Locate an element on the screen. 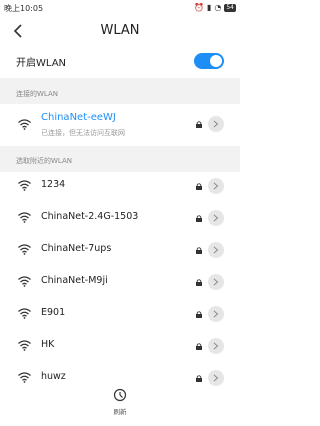  alarm-icon: ⏰ is located at coordinates (199, 7).